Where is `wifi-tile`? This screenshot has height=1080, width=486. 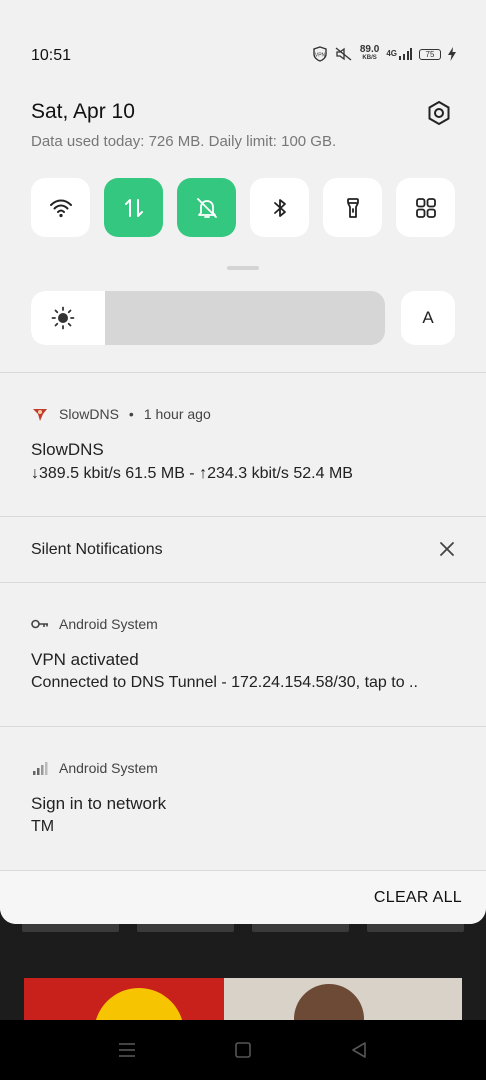 wifi-tile is located at coordinates (60, 207).